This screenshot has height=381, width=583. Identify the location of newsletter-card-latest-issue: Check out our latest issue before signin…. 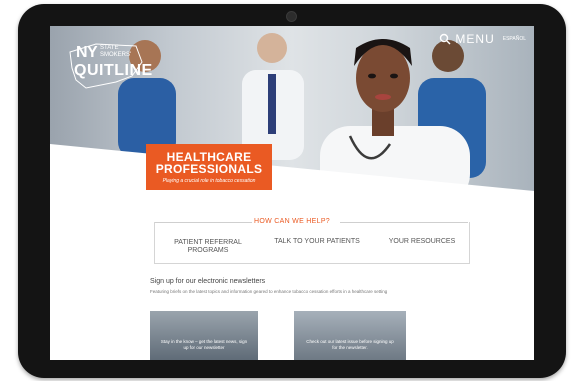
(350, 335).